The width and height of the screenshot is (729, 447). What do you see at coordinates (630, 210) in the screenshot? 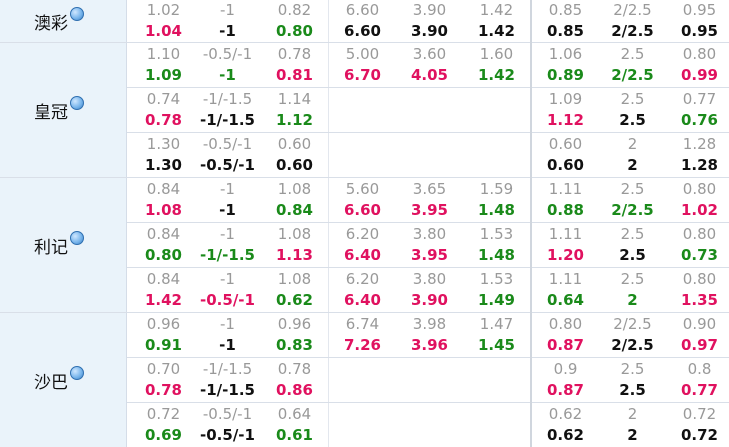
I see `current-odds: 0.88 2/2.5 1.02` at bounding box center [630, 210].